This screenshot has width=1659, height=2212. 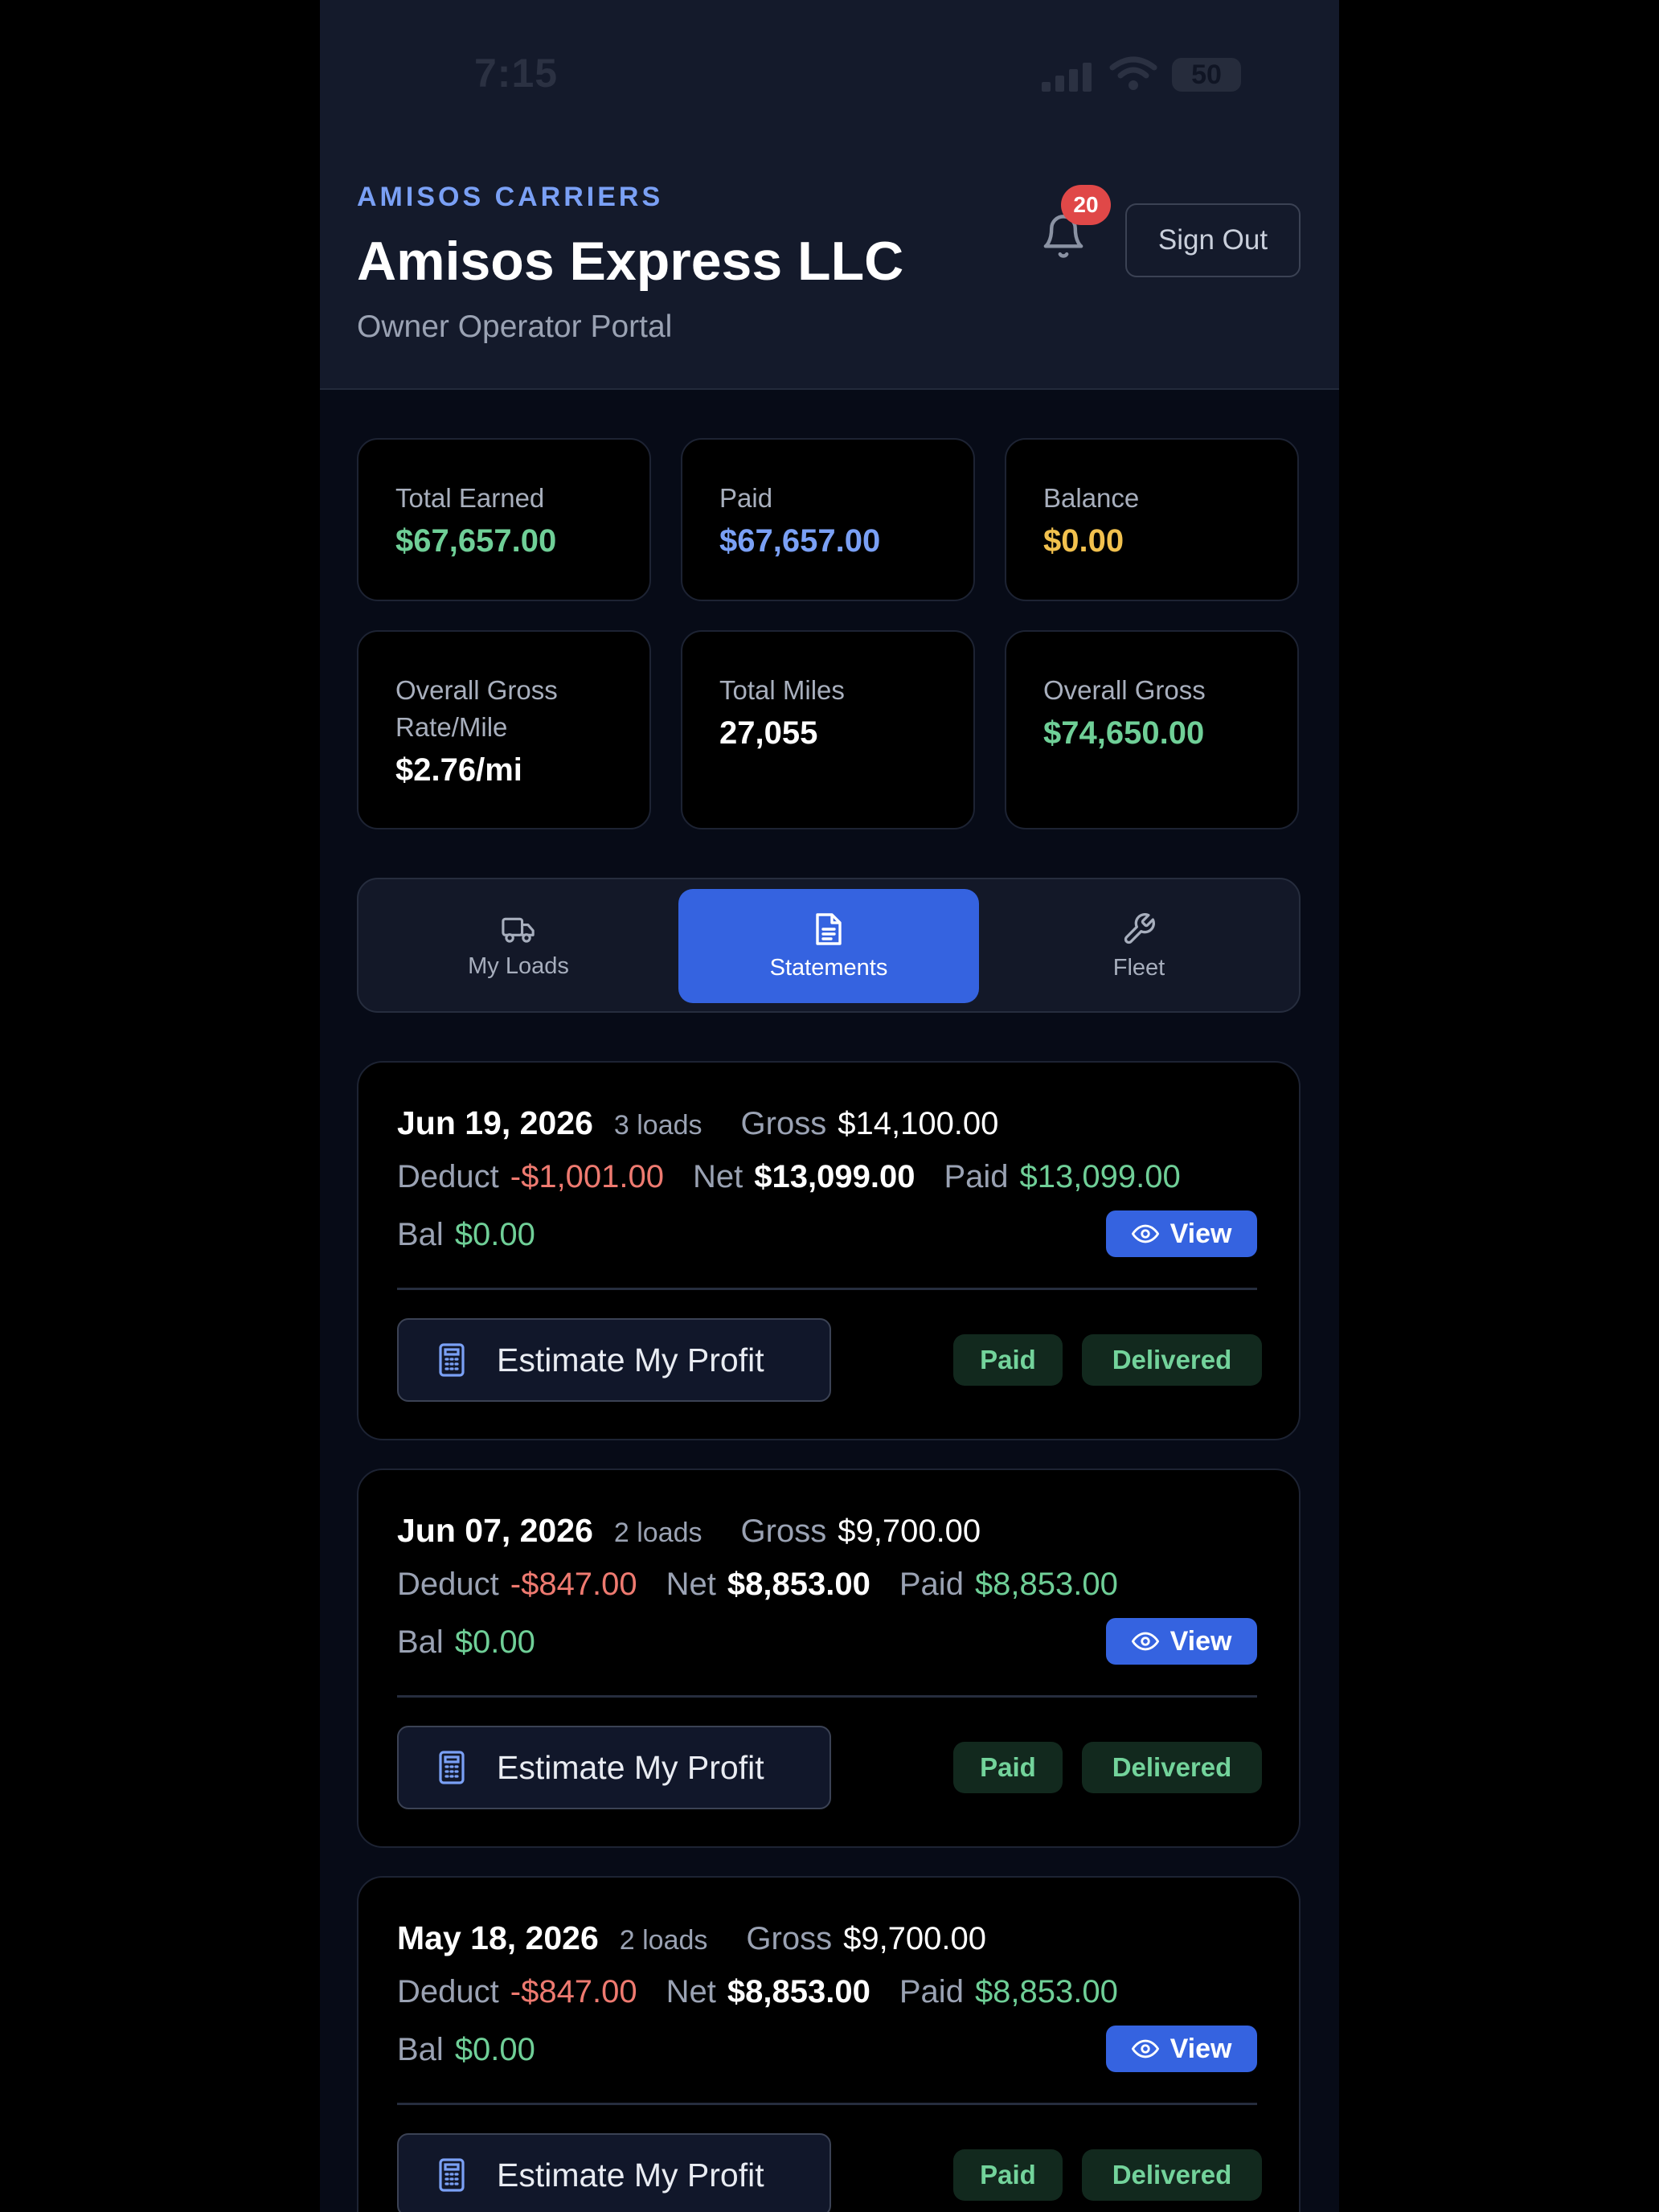 I want to click on battery-icon: 50, so click(x=1206, y=75).